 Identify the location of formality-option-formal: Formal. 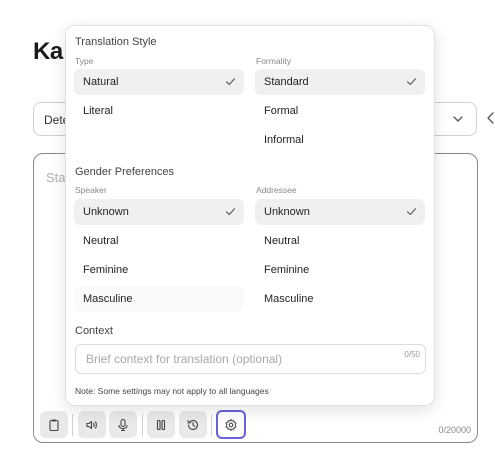
(340, 111).